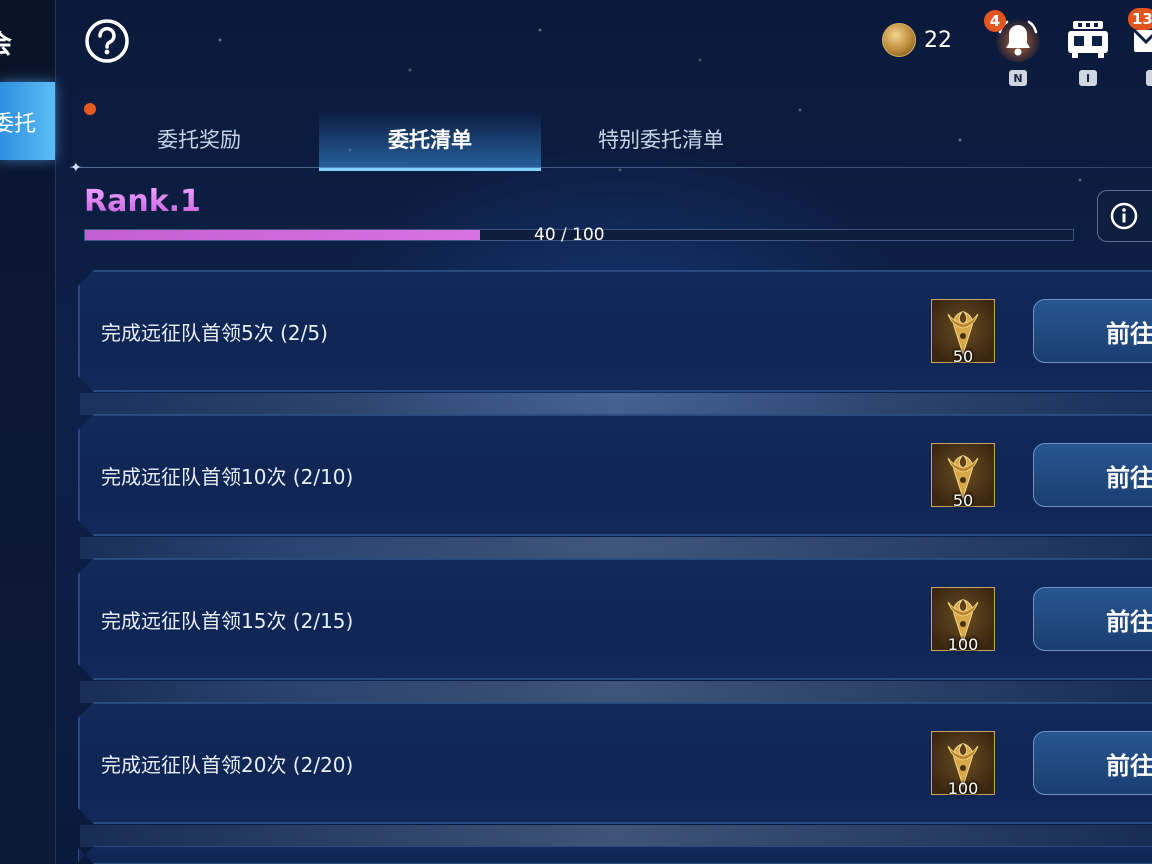  Describe the element at coordinates (1018, 78) in the screenshot. I see `notifications-hotkey: N` at that location.